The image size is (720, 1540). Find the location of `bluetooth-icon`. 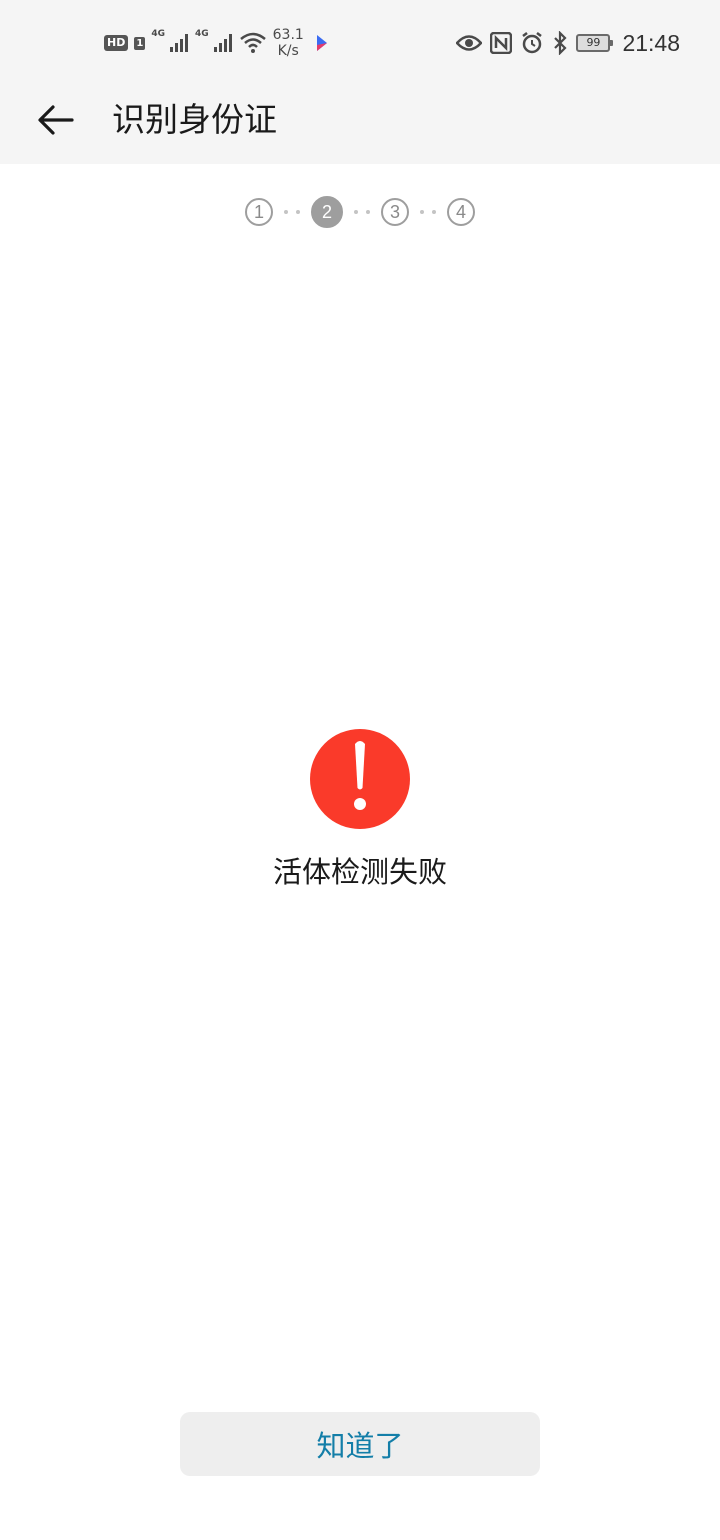

bluetooth-icon is located at coordinates (560, 43).